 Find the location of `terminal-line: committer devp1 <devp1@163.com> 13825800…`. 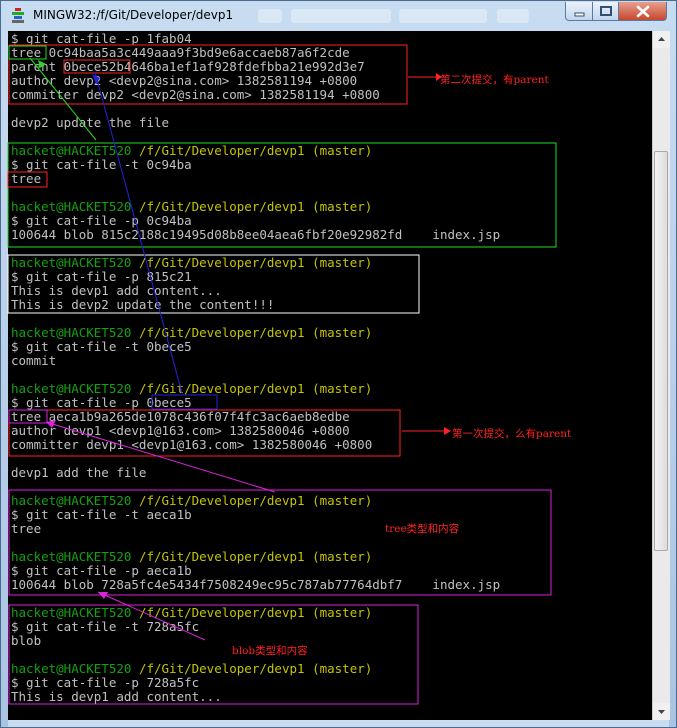

terminal-line: committer devp1 <devp1@163.com> 13825800… is located at coordinates (192, 444).